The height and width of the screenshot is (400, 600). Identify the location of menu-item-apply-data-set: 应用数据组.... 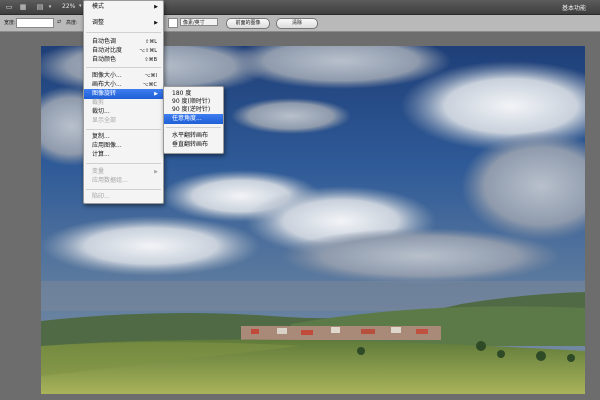
(110, 180).